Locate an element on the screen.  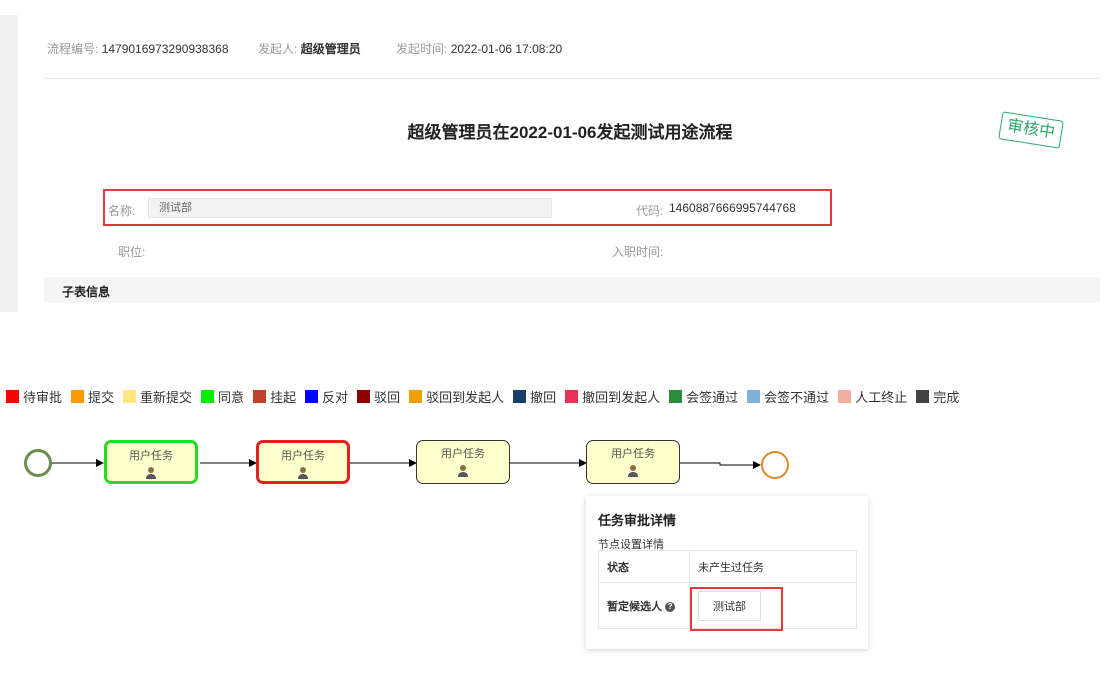
start-time: 2022-01-06 17:08:20 is located at coordinates (506, 49).